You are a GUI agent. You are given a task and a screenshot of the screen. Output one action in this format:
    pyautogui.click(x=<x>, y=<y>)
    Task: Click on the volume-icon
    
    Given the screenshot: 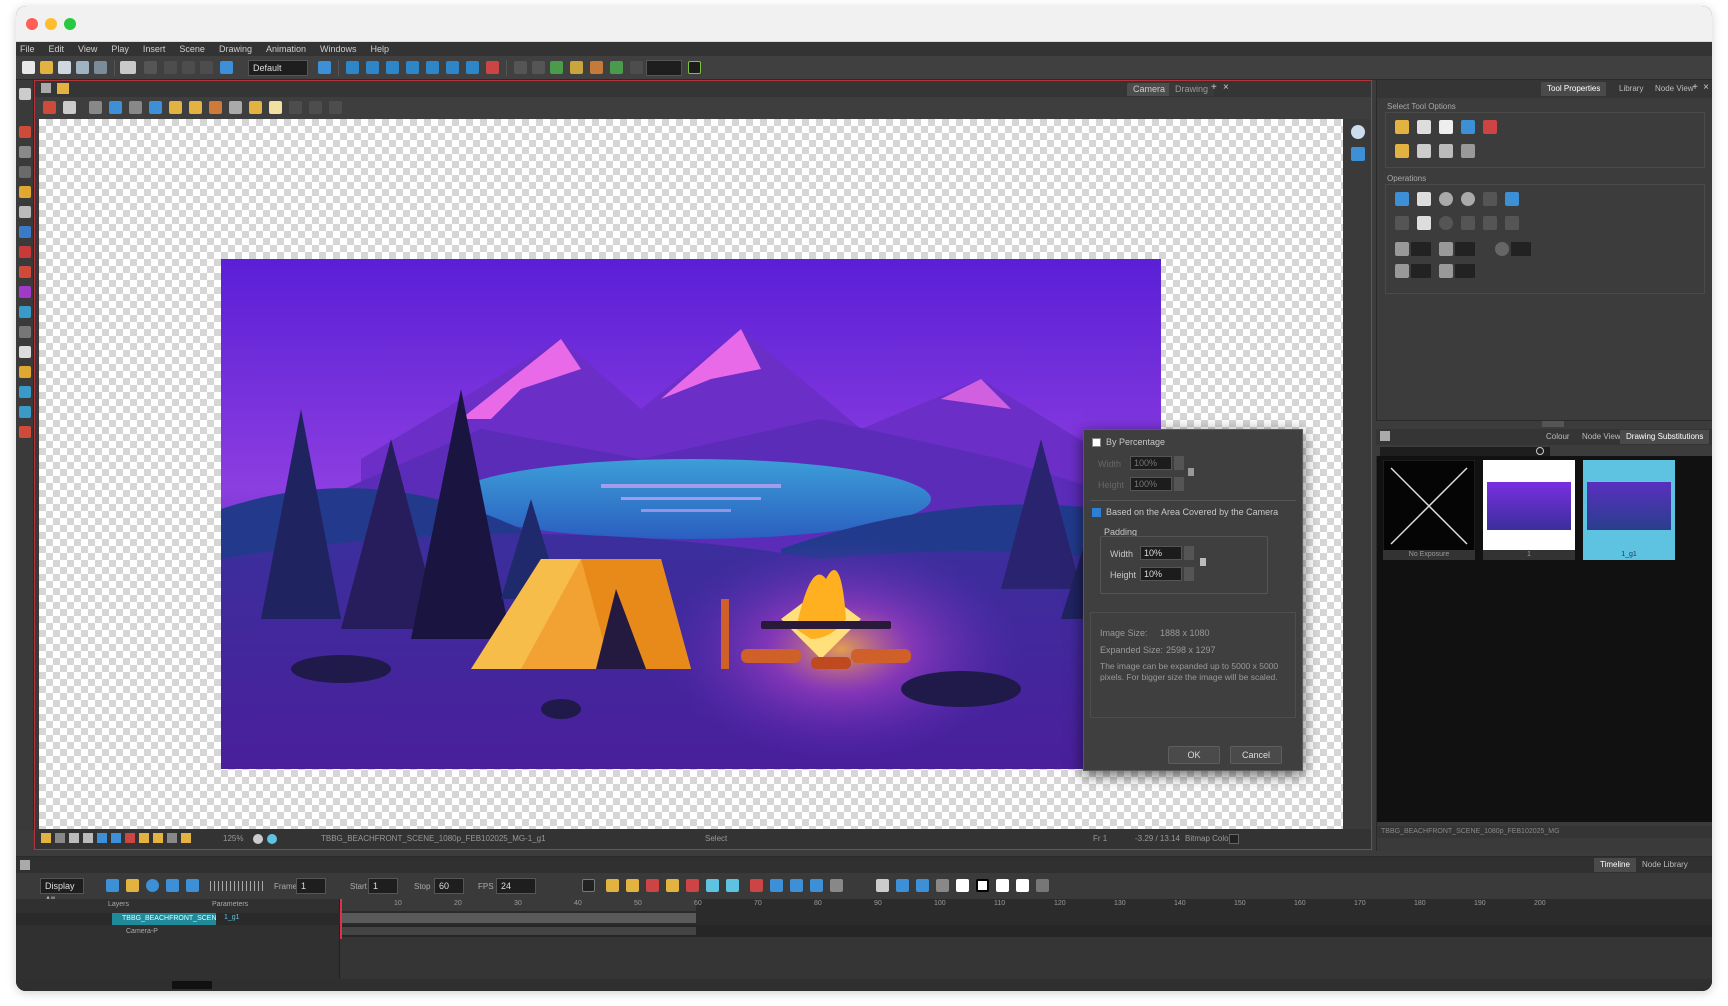 What is the action you would take?
    pyautogui.click(x=192, y=885)
    